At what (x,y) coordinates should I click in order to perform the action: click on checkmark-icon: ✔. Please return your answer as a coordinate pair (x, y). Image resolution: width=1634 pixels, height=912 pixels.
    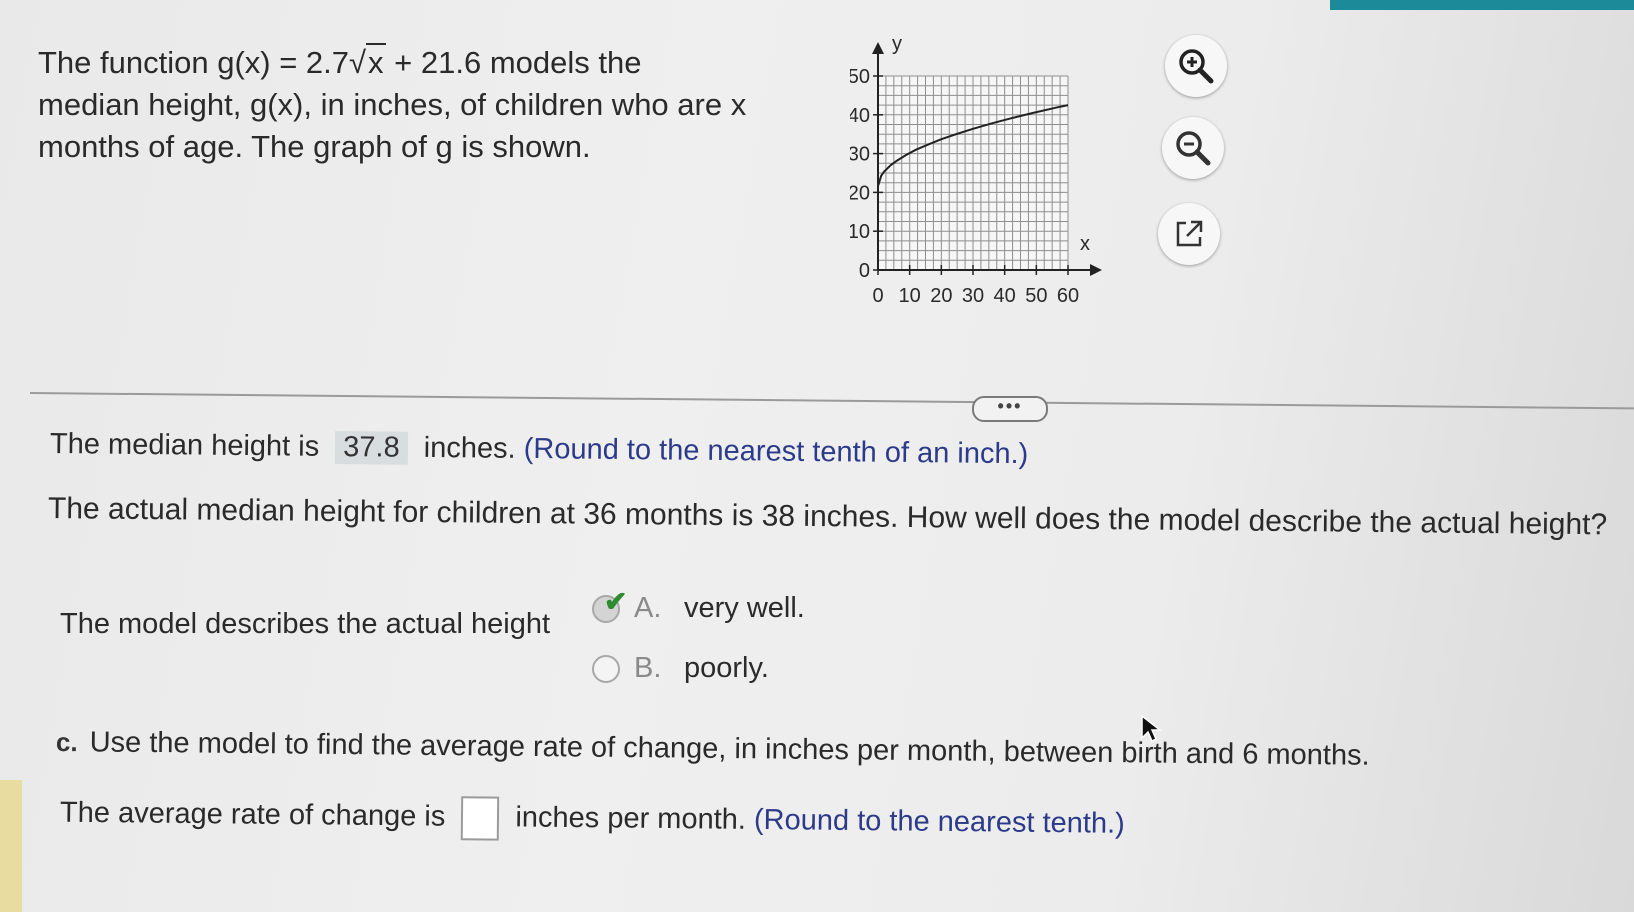
    Looking at the image, I should click on (616, 601).